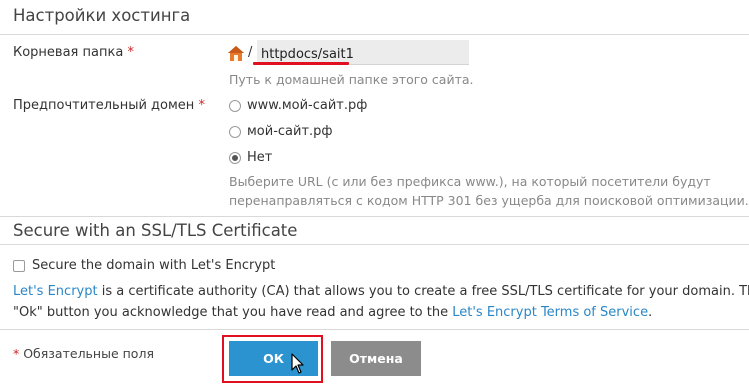 Image resolution: width=749 pixels, height=392 pixels. Describe the element at coordinates (83, 353) in the screenshot. I see `required-fields-note: * Обязательные поля` at that location.